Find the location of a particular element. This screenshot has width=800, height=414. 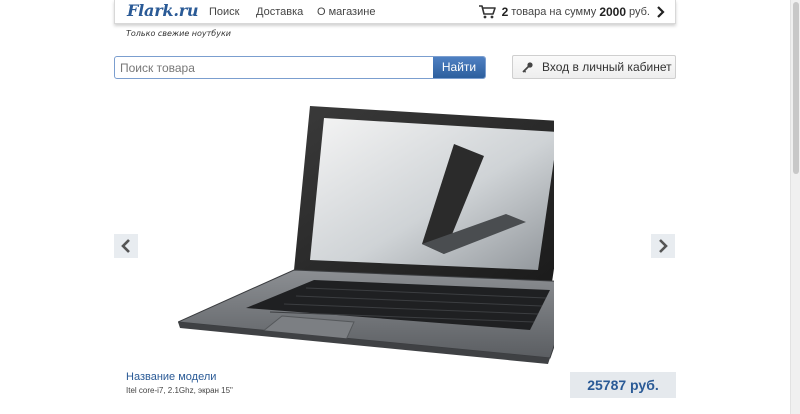

scrollbar-thumb is located at coordinates (796, 88).